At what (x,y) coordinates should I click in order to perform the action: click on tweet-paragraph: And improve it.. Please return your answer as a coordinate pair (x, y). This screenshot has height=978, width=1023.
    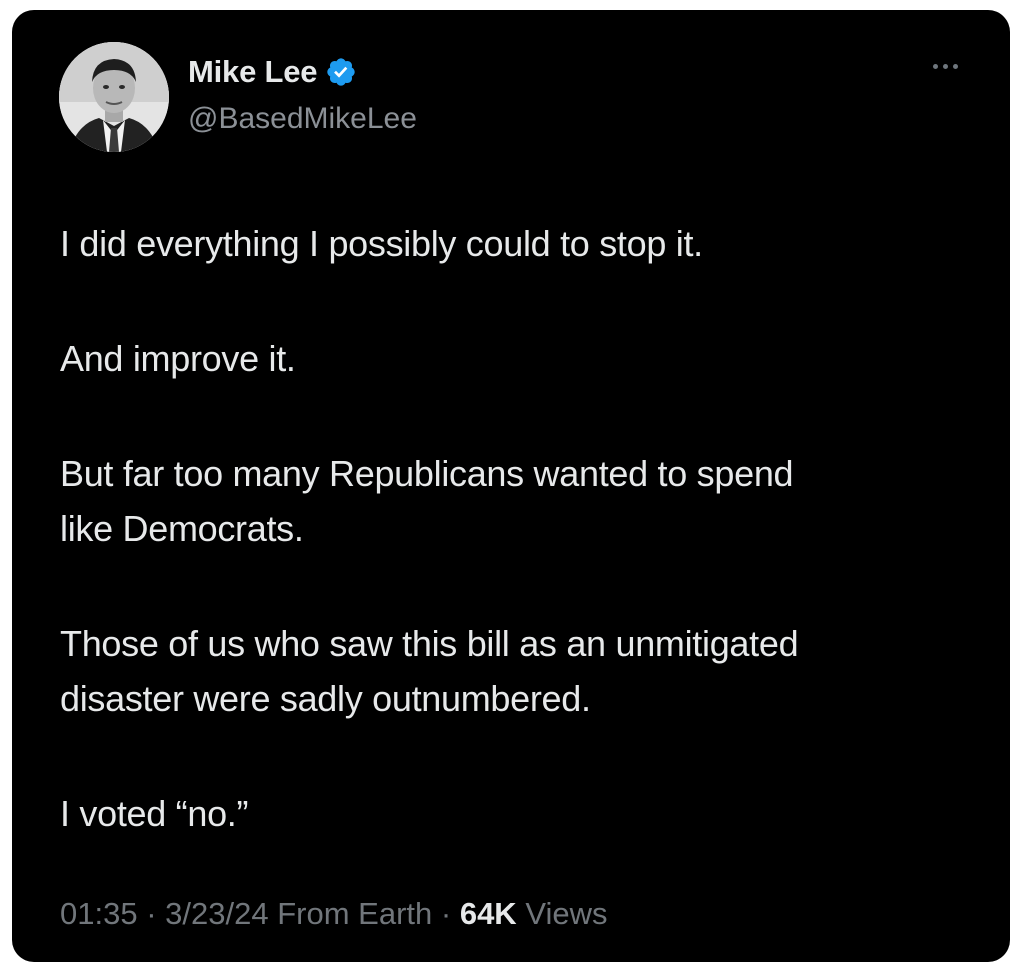
    Looking at the image, I should click on (178, 358).